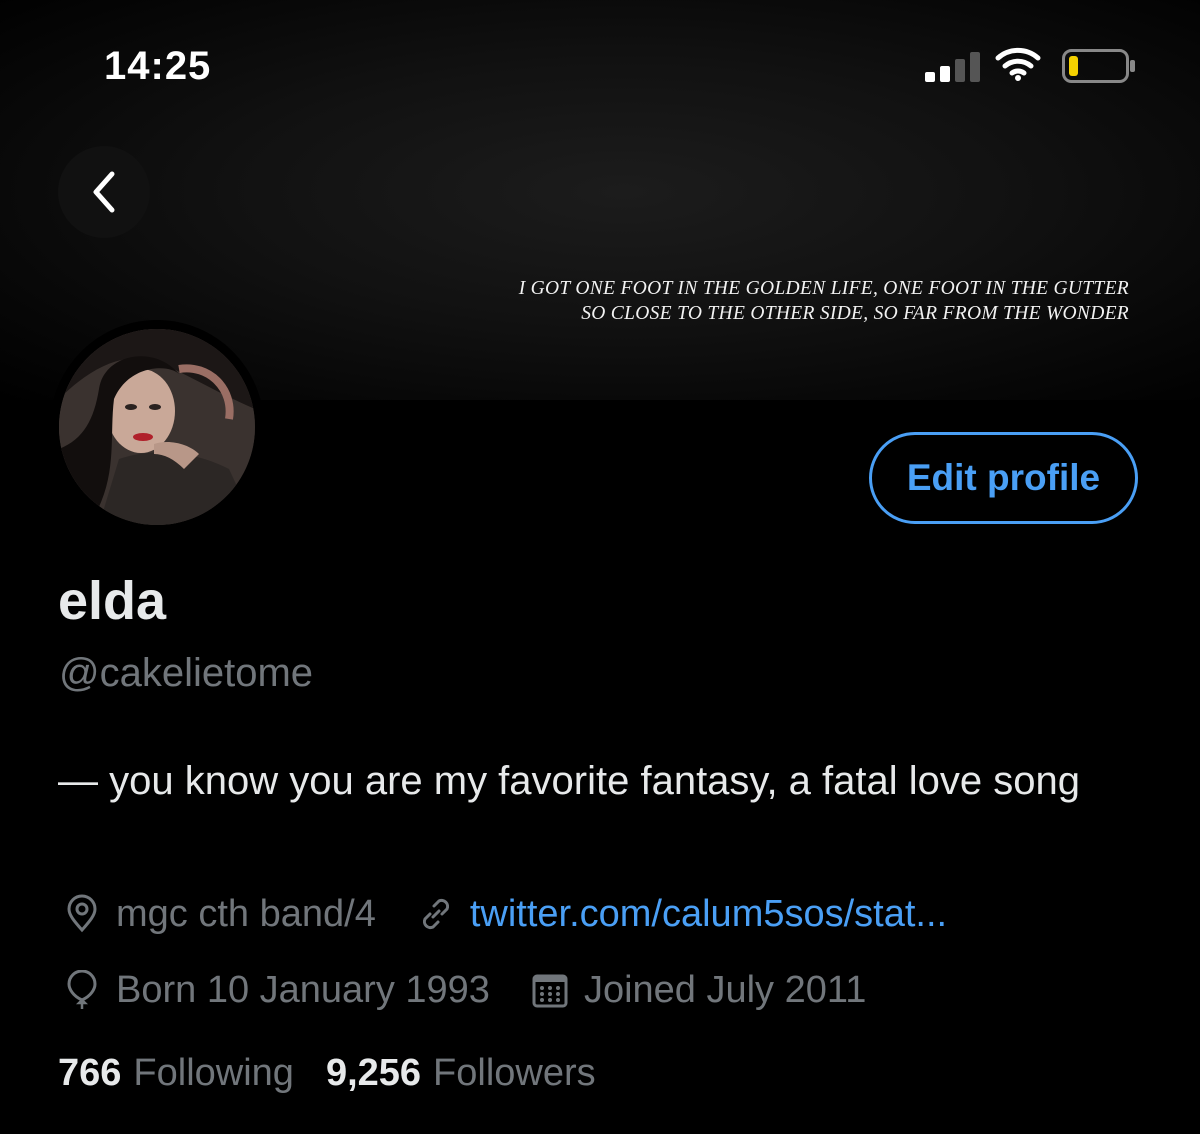 The width and height of the screenshot is (1200, 1134). What do you see at coordinates (90, 1073) in the screenshot?
I see `following-count: 766` at bounding box center [90, 1073].